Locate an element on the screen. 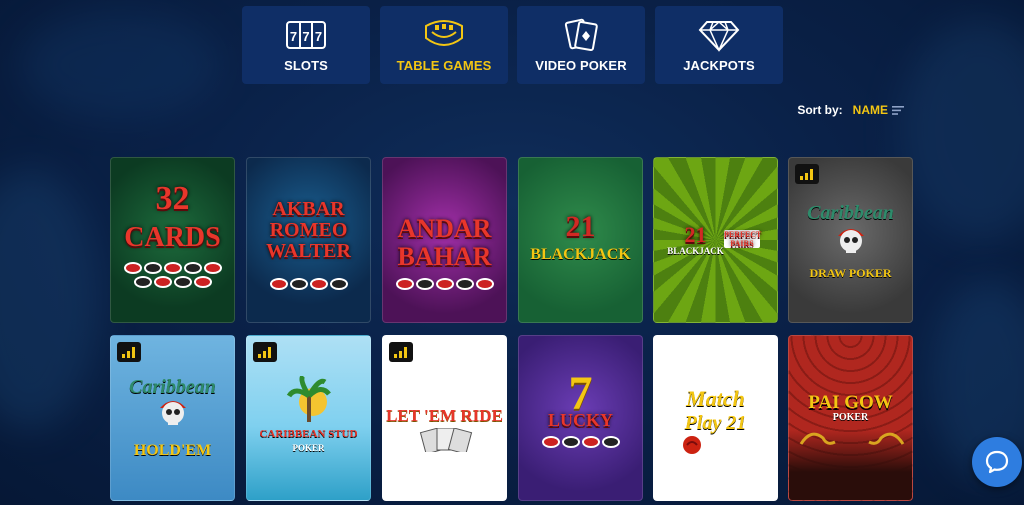 The image size is (1024, 505). game-title: BAHAR is located at coordinates (444, 256).